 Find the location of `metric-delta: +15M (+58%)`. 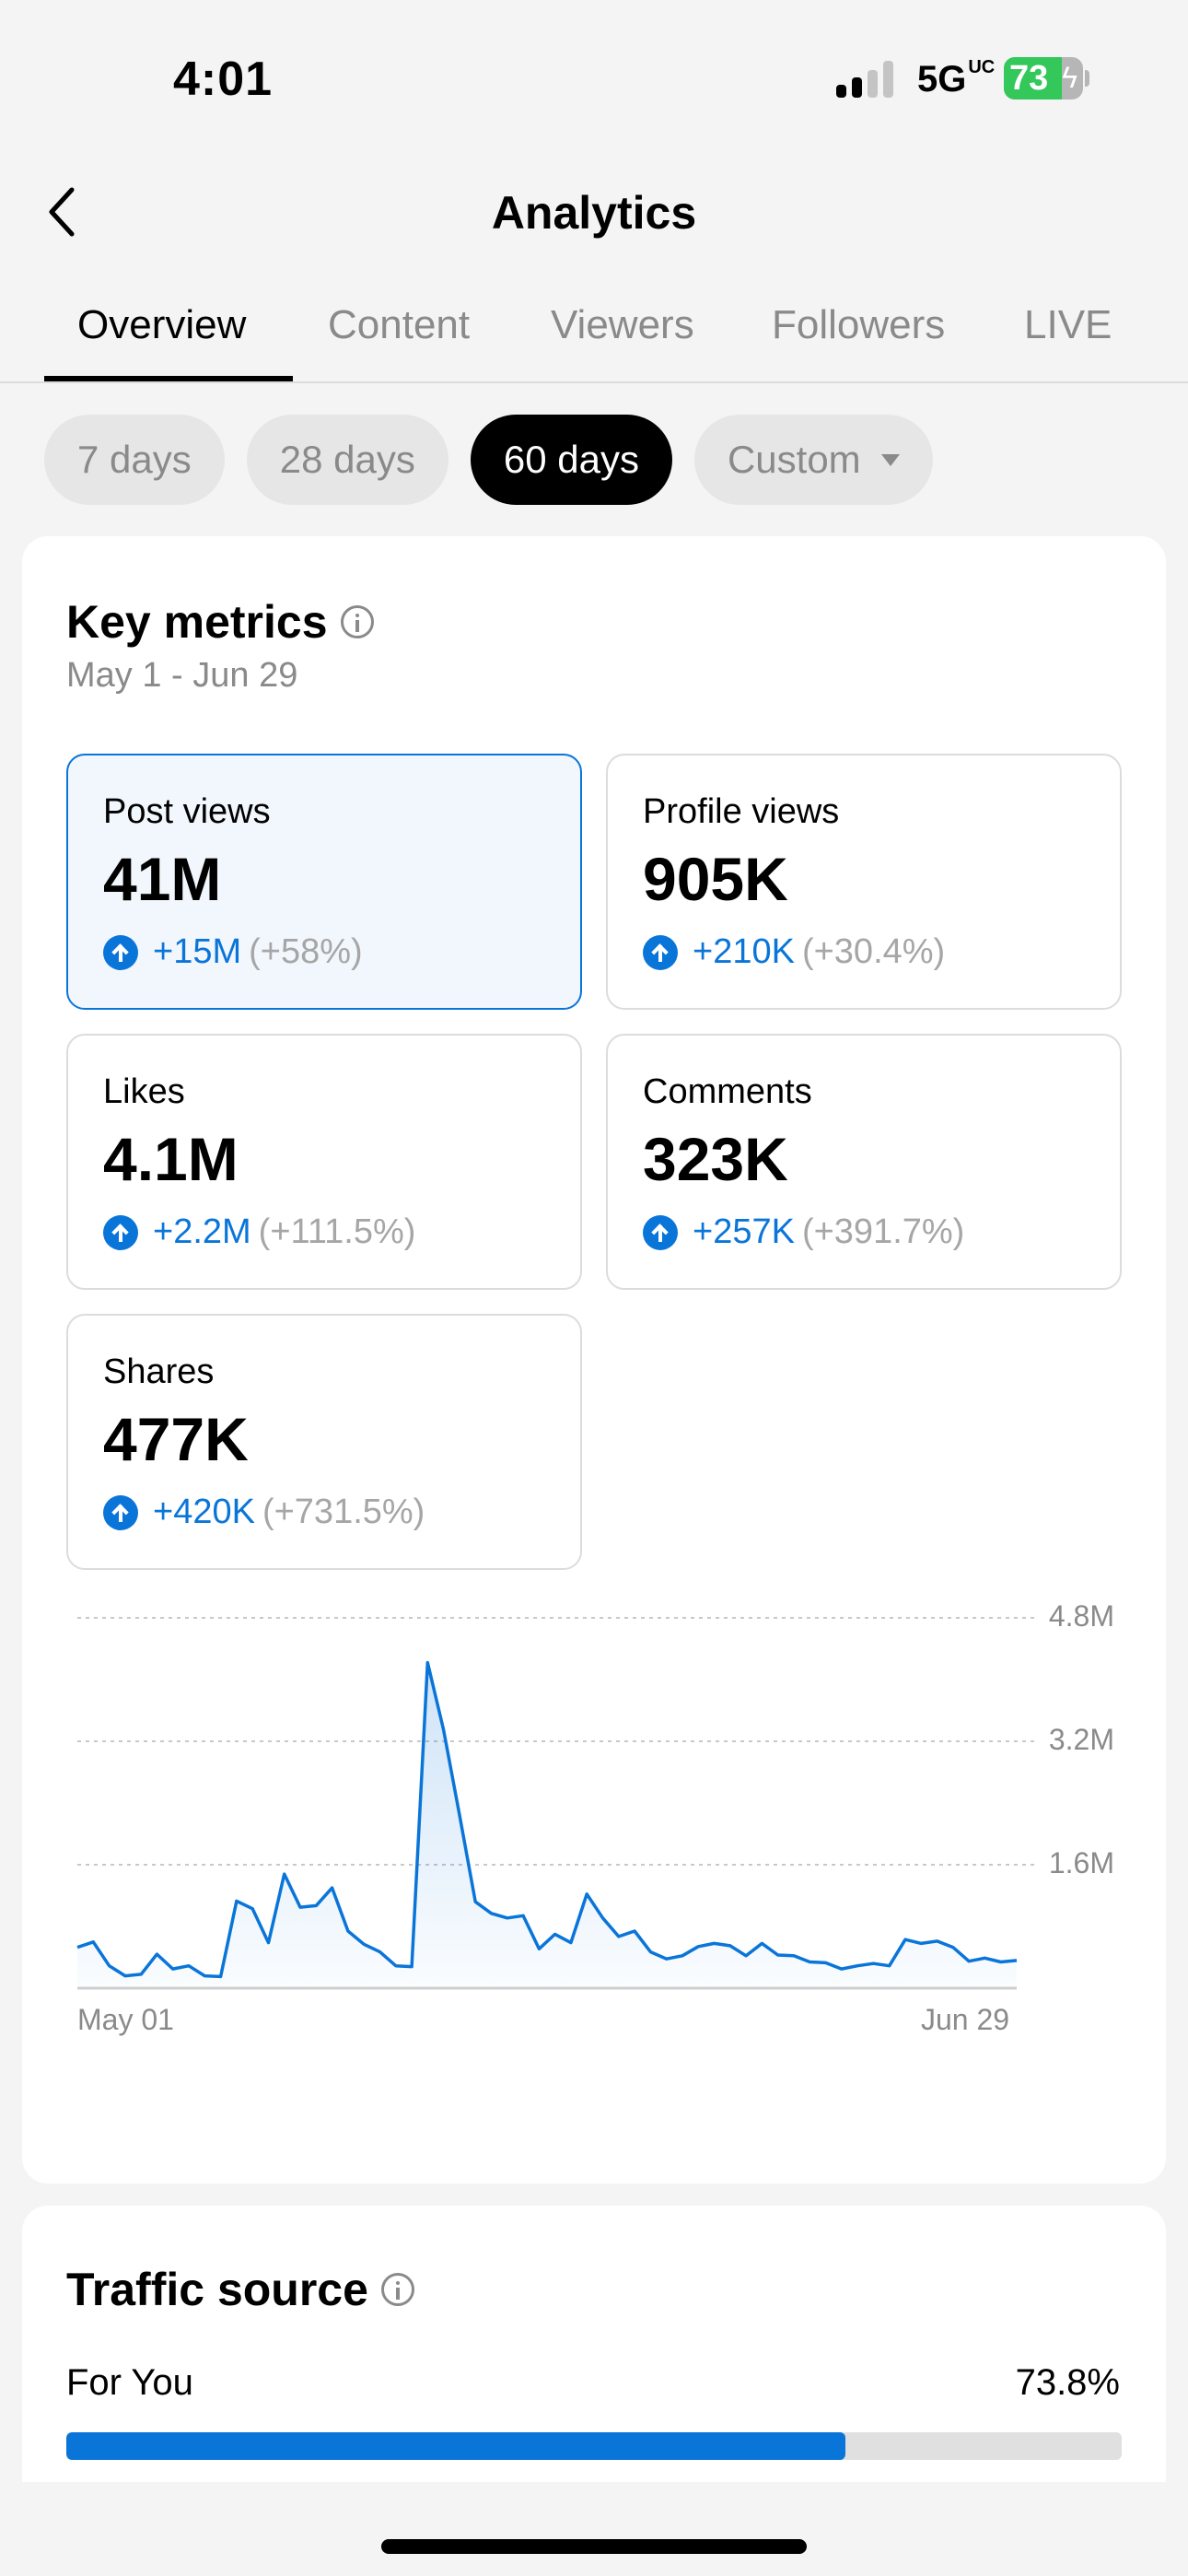

metric-delta: +15M (+58%) is located at coordinates (233, 952).